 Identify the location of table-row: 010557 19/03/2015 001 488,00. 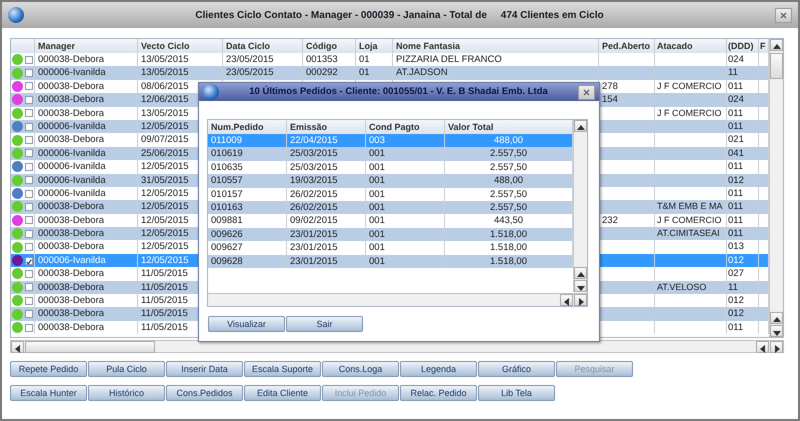
(390, 181).